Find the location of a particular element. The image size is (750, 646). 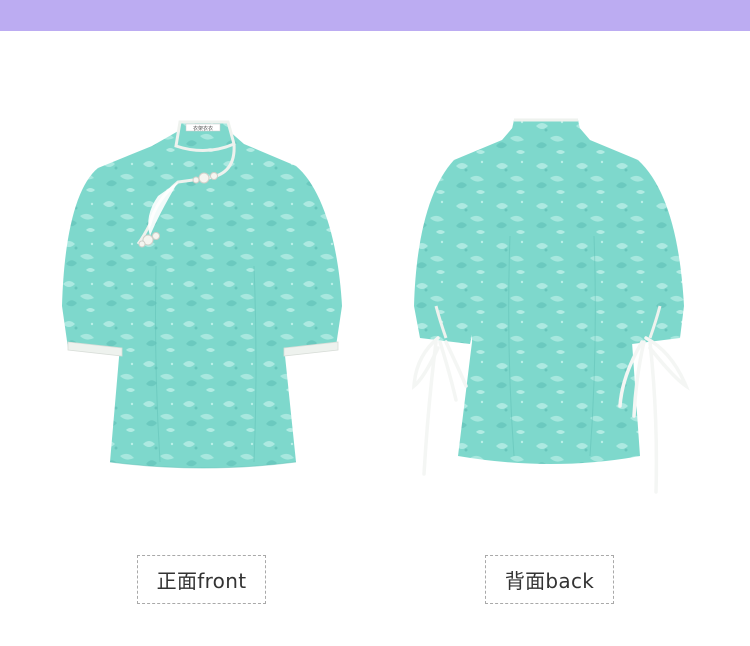

back-view-label-text: 背面back is located at coordinates (549, 581).